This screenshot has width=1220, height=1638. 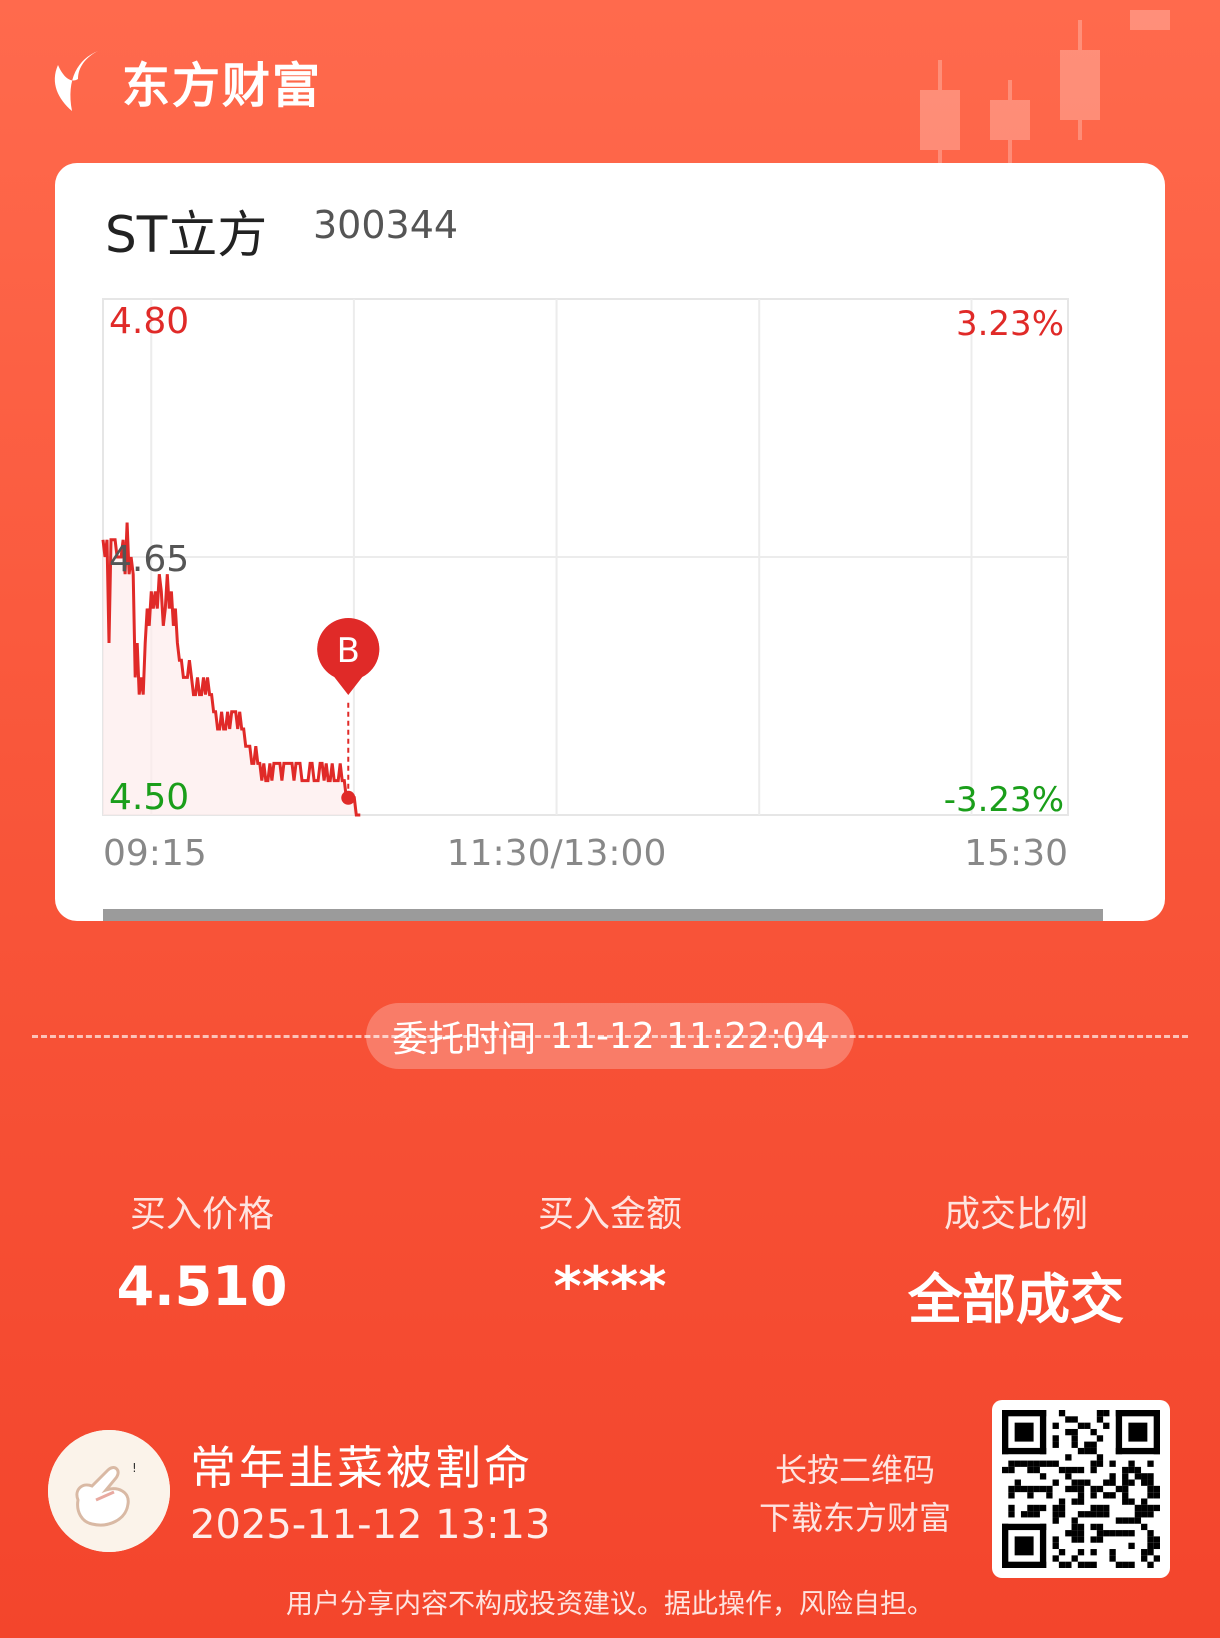 What do you see at coordinates (348, 651) in the screenshot?
I see `buy-marker-label: B` at bounding box center [348, 651].